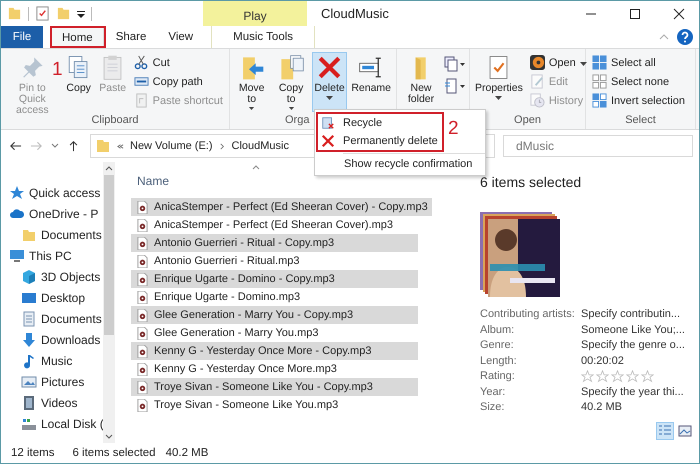 Image resolution: width=700 pixels, height=464 pixels. Describe the element at coordinates (455, 86) in the screenshot. I see `easy-access-icon` at that location.